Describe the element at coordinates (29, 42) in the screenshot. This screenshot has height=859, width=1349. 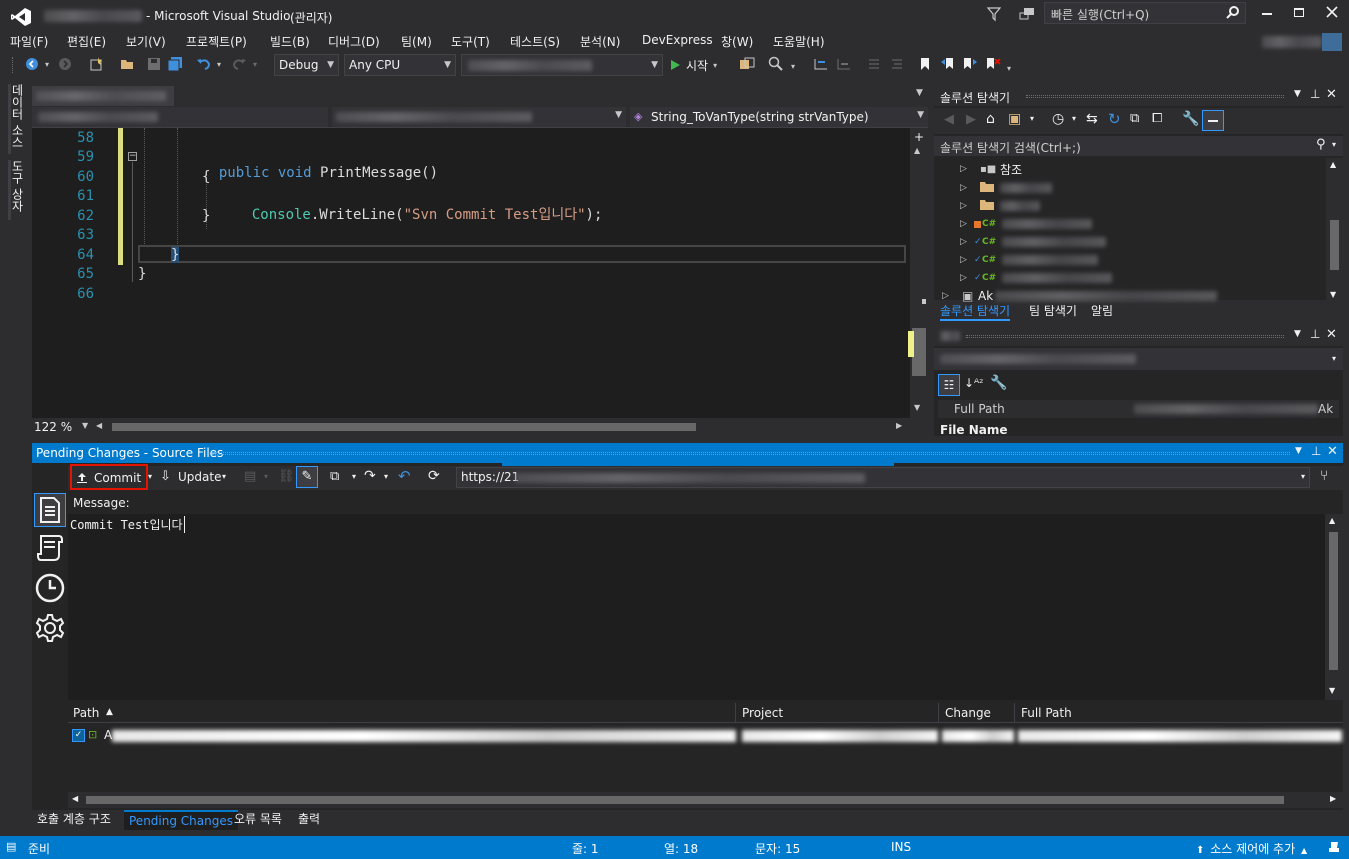
I see `menu-file: 파일(F)` at that location.